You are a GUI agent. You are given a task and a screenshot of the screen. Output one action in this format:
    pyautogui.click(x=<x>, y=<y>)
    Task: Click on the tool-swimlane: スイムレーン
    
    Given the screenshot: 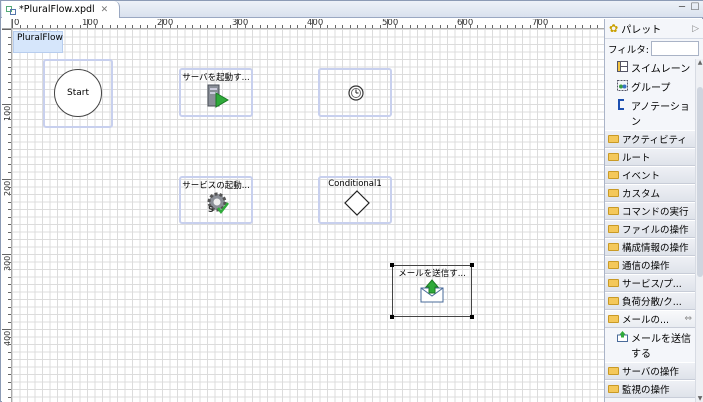 What is the action you would take?
    pyautogui.click(x=650, y=67)
    